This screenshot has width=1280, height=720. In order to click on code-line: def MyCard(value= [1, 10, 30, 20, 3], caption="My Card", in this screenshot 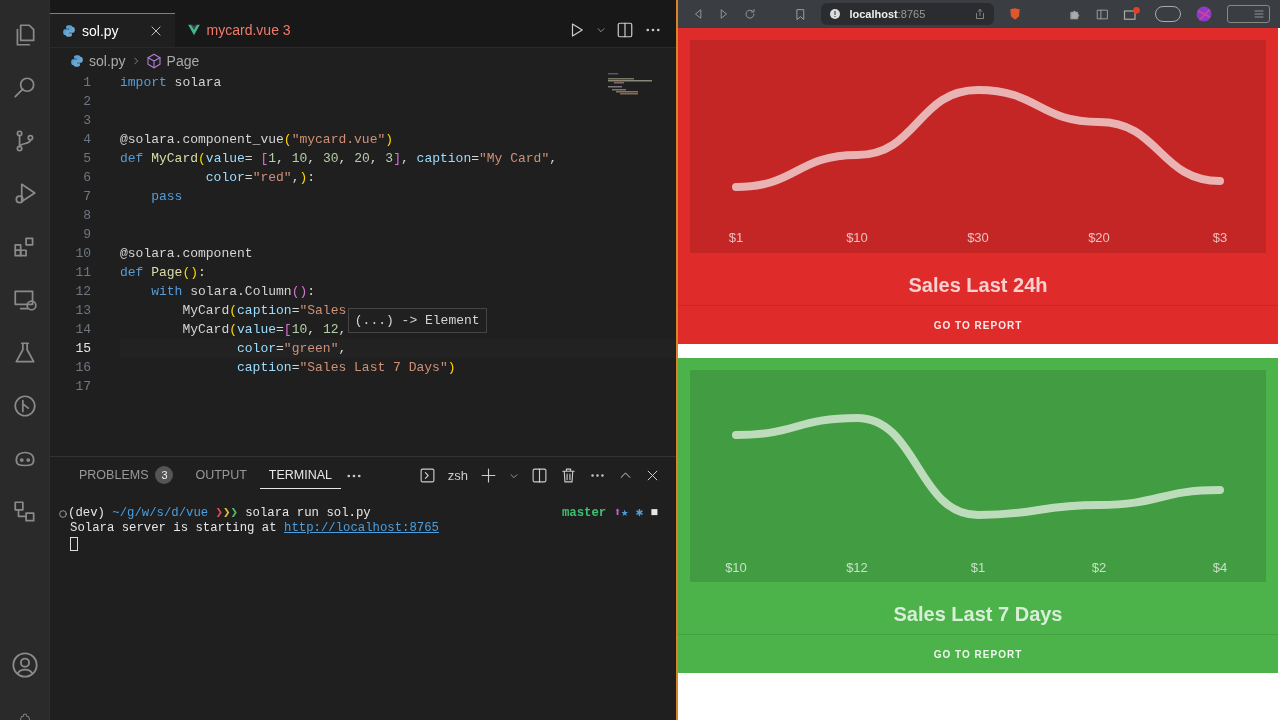, I will do `click(339, 159)`.